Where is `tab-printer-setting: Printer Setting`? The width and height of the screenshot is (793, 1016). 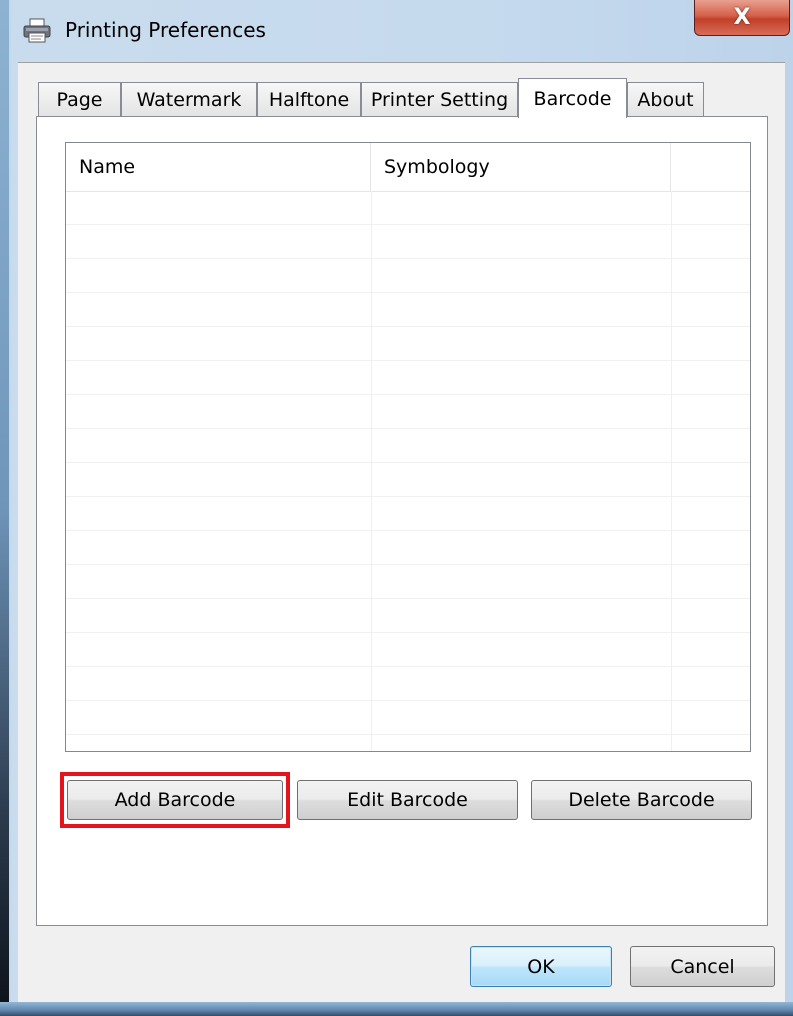
tab-printer-setting: Printer Setting is located at coordinates (439, 99).